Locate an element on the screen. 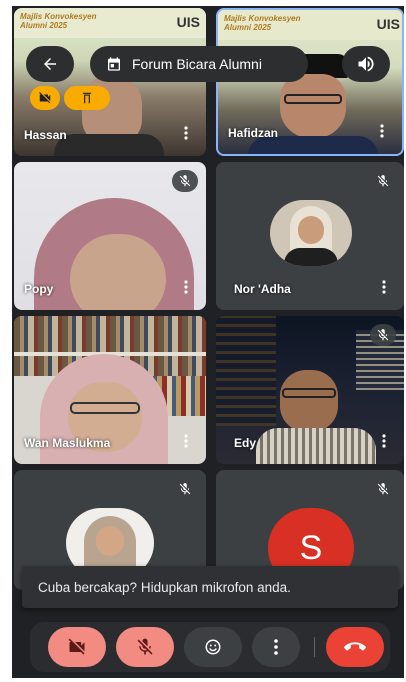 This screenshot has height=682, width=406. participant-name: Wan Maslukma is located at coordinates (67, 443).